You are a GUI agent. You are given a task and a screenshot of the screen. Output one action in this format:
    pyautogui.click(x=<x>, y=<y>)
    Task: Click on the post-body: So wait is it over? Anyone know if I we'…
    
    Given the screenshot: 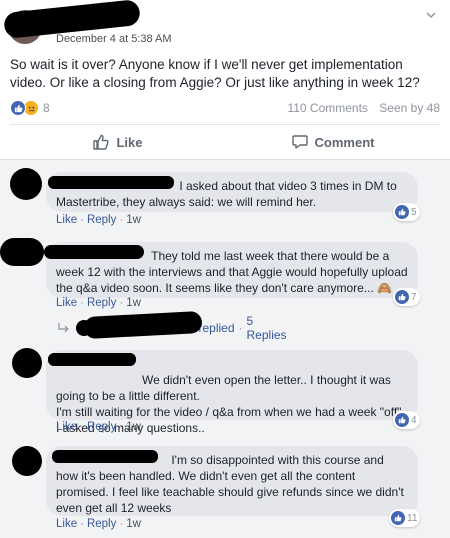 What is the action you would take?
    pyautogui.click(x=215, y=73)
    